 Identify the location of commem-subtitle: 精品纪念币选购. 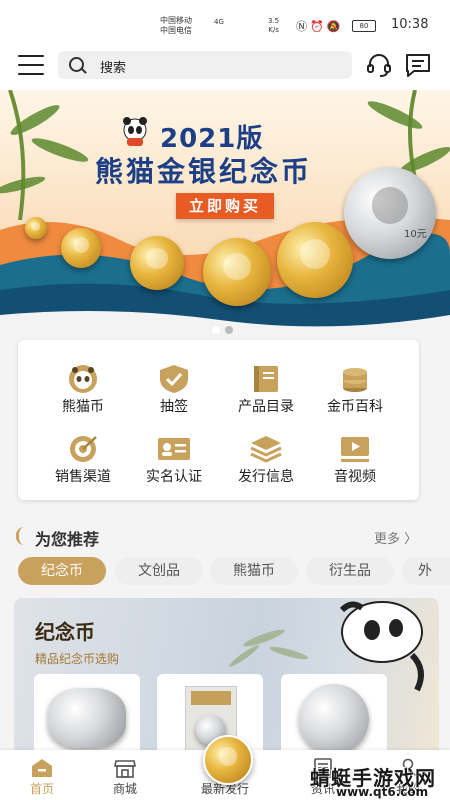
(77, 659).